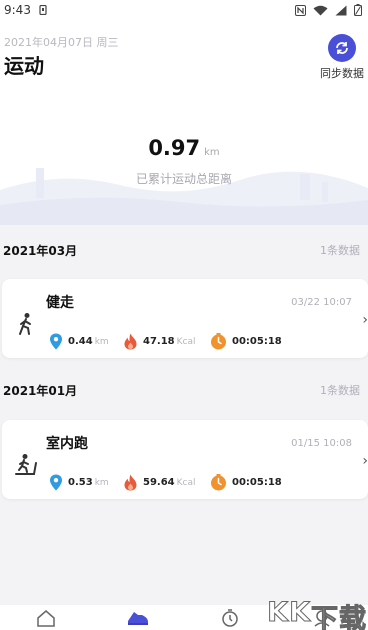  What do you see at coordinates (25, 324) in the screenshot?
I see `walking-icon` at bounding box center [25, 324].